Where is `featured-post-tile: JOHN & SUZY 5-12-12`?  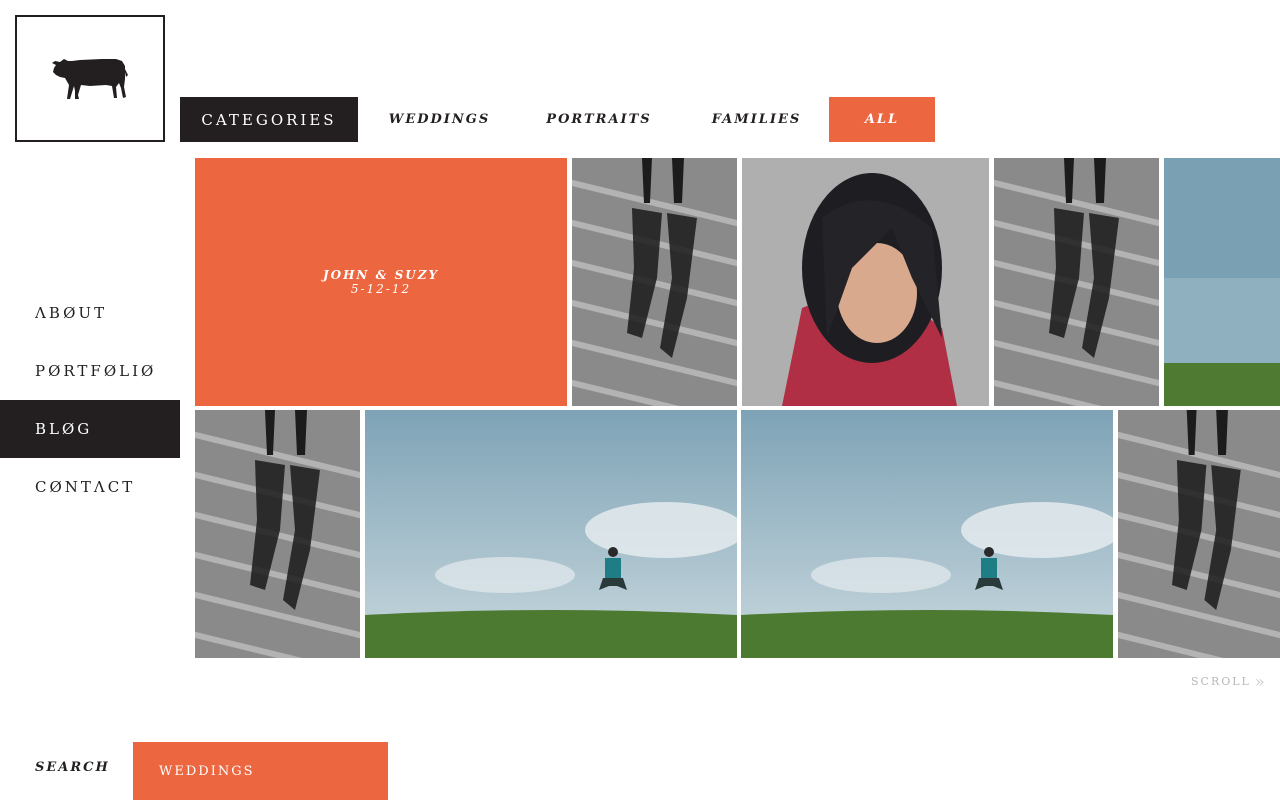 featured-post-tile: JOHN & SUZY 5-12-12 is located at coordinates (381, 282).